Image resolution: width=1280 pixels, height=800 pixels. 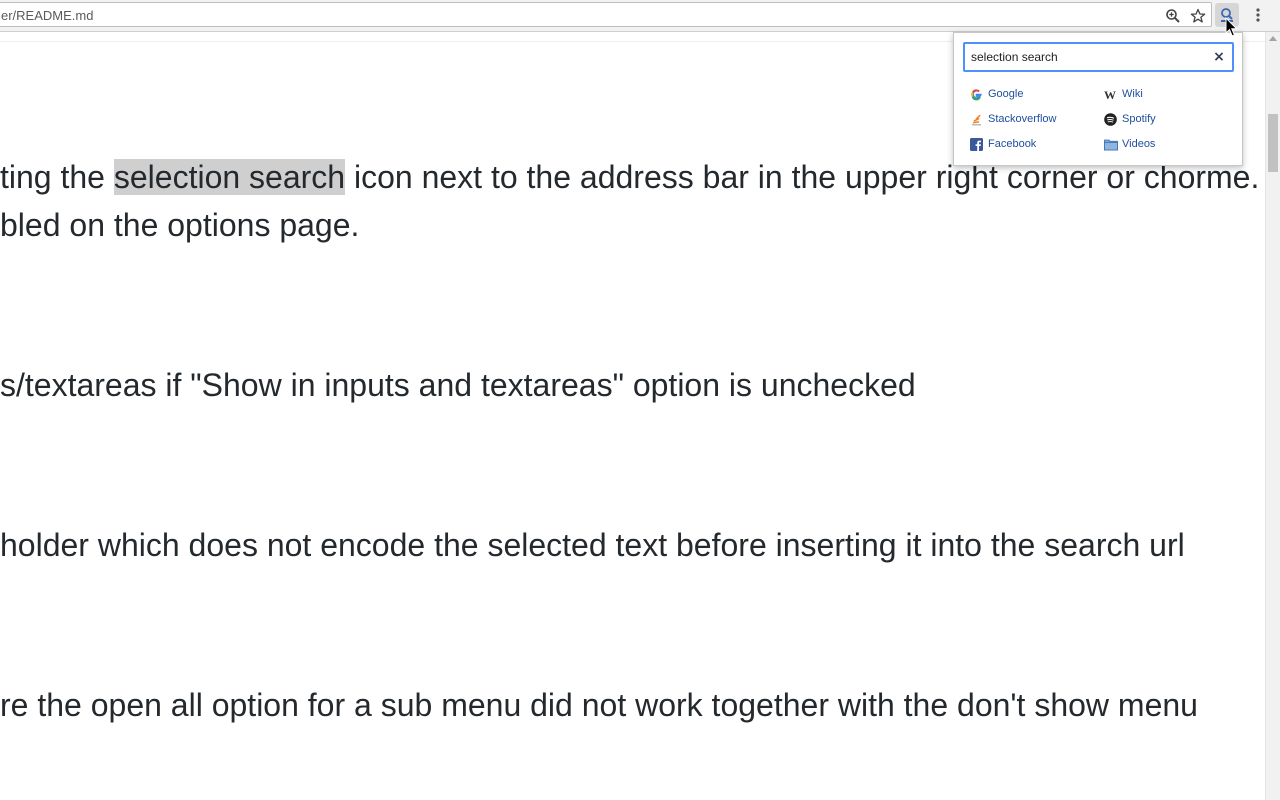 I want to click on engine-label: Spotify, so click(x=1139, y=119).